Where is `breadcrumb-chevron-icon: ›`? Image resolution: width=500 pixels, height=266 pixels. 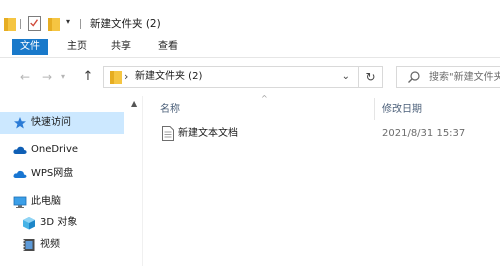
breadcrumb-chevron-icon: › is located at coordinates (126, 77).